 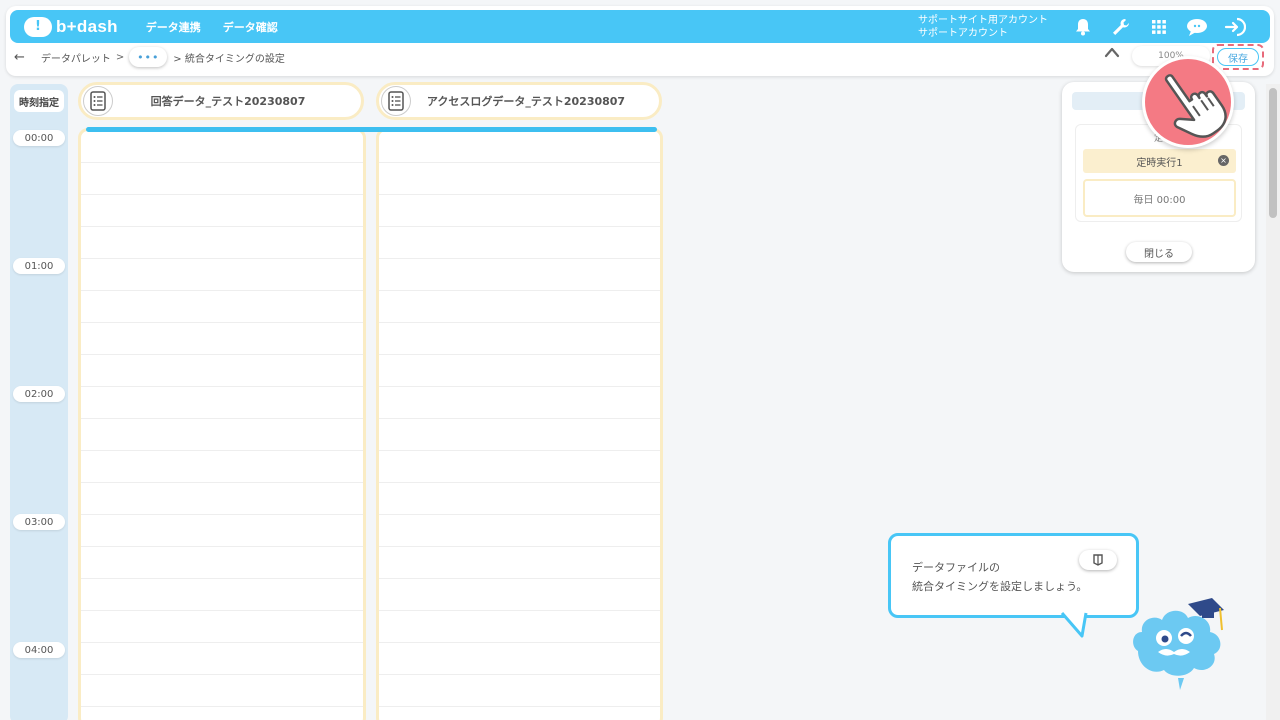 I want to click on grid-icon, so click(x=1159, y=27).